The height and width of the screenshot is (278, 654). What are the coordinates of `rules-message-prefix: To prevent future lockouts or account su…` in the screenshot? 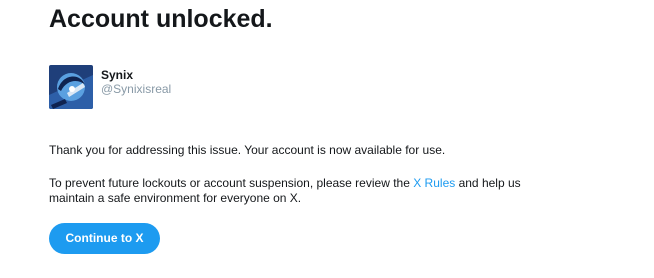 It's located at (231, 183).